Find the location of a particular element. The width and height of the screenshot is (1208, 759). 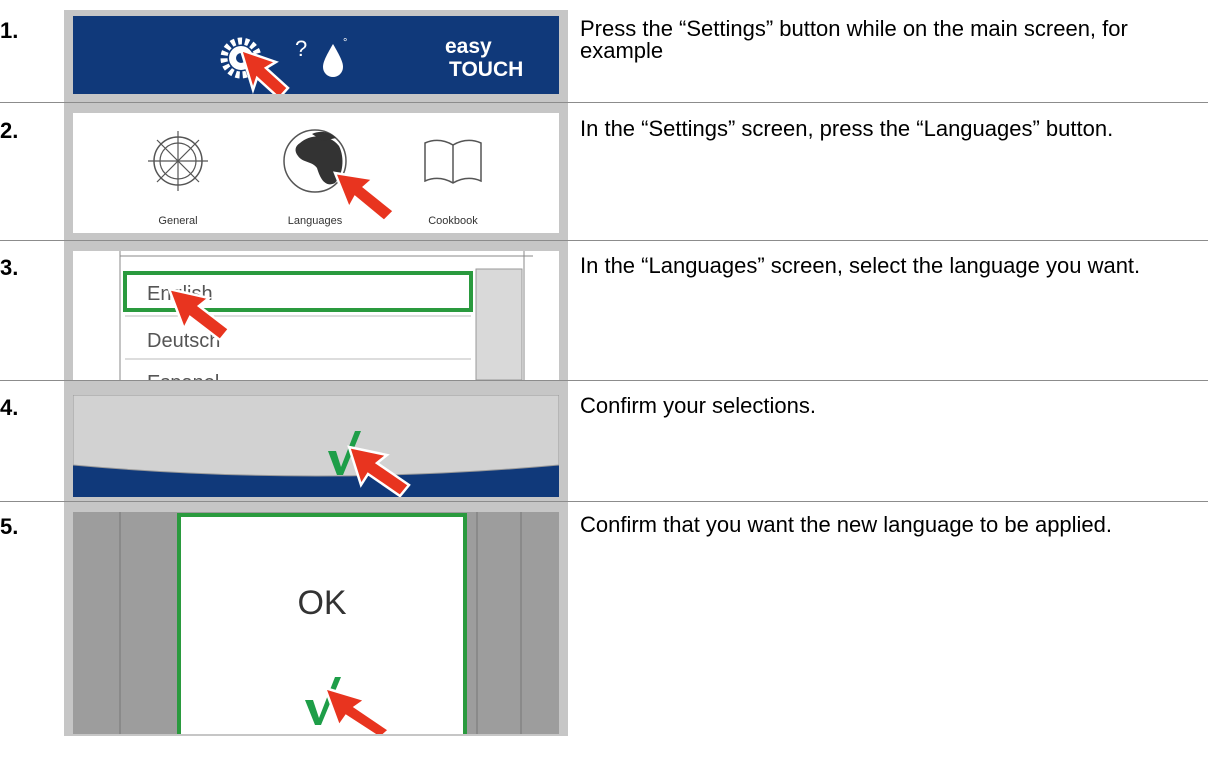

settings-item-label: Languages is located at coordinates (315, 221).